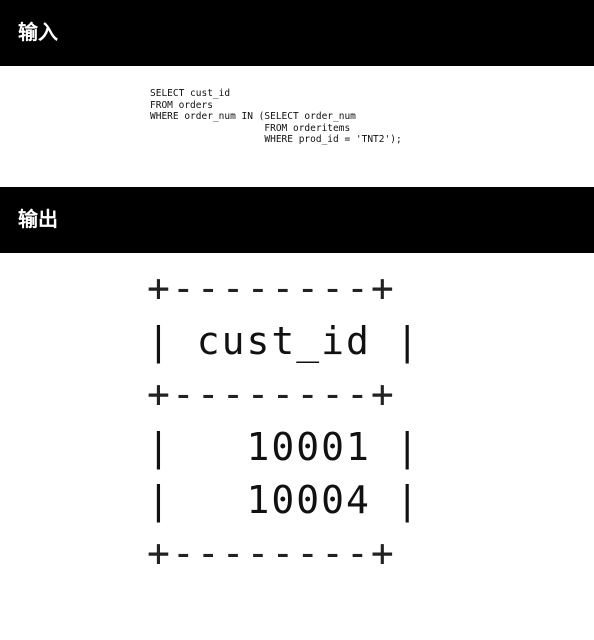 The height and width of the screenshot is (640, 594). Describe the element at coordinates (250, 128) in the screenshot. I see `sql-line: FROM orderitems` at that location.